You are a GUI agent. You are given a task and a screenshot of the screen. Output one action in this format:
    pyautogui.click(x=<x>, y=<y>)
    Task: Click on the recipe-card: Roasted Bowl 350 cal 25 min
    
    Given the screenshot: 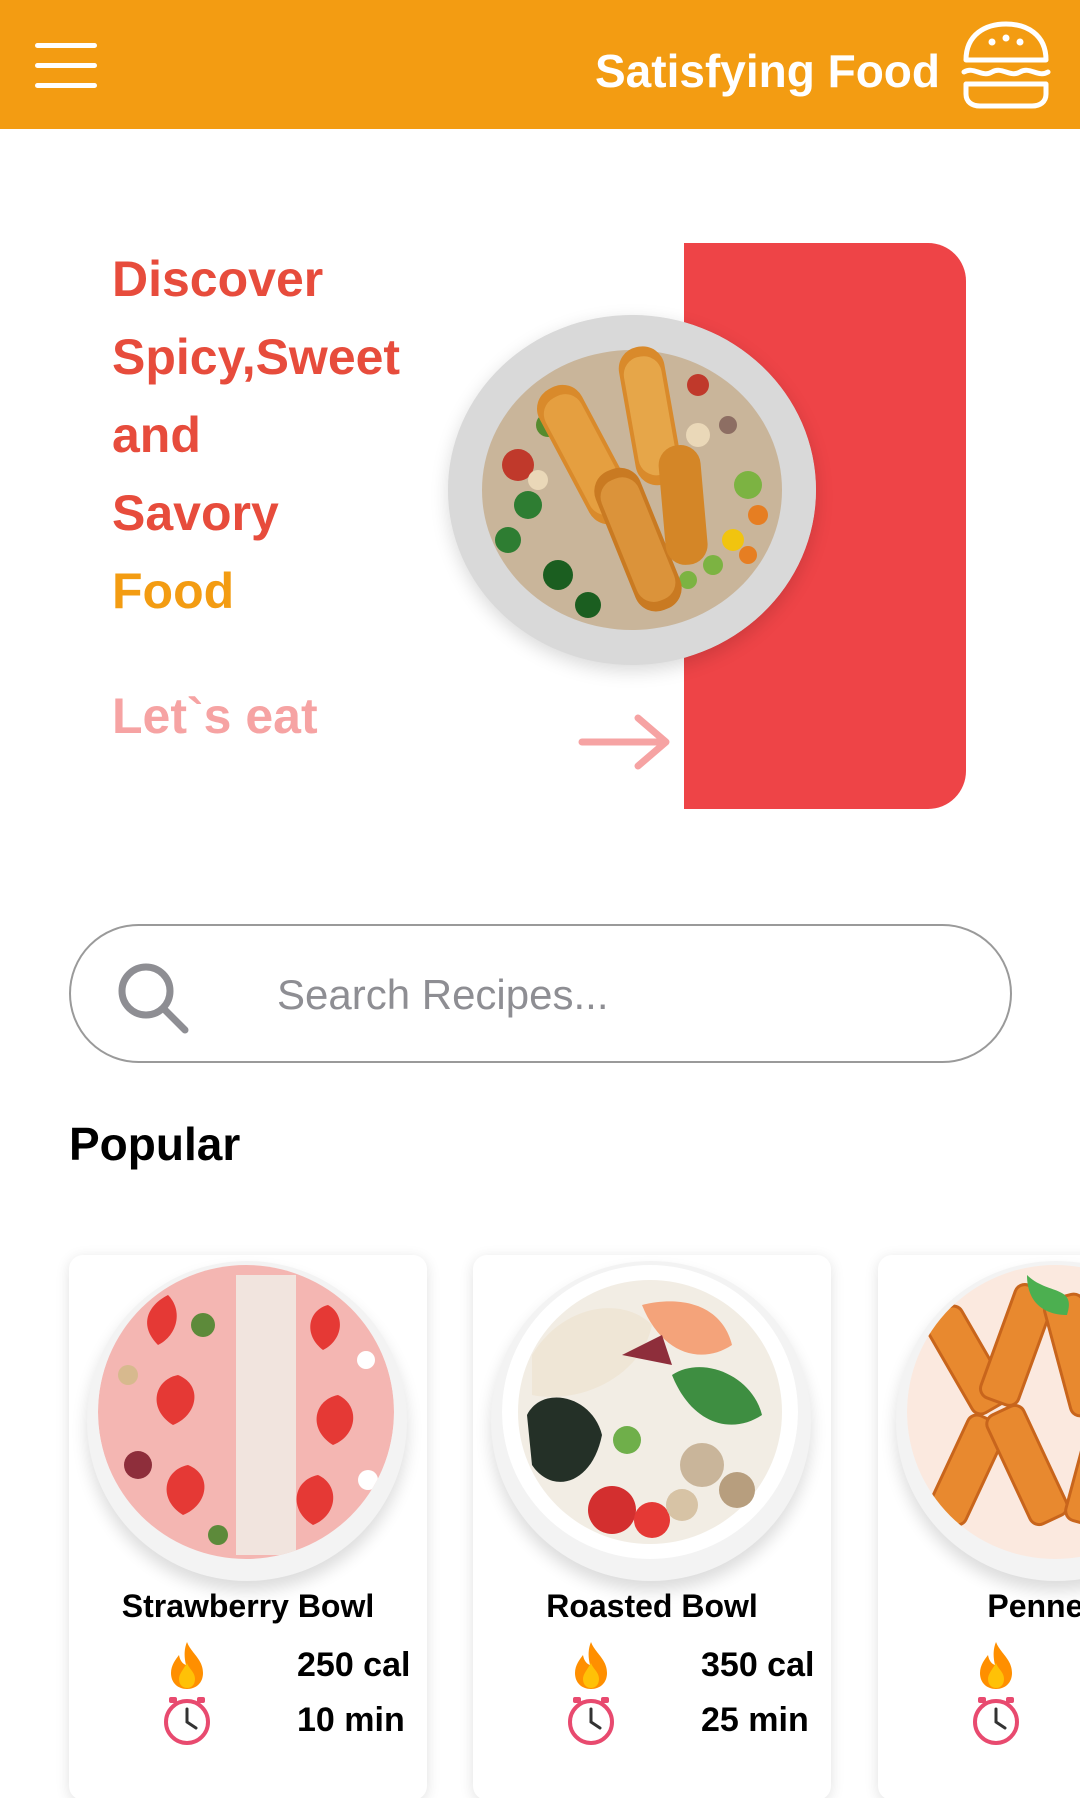 What is the action you would take?
    pyautogui.click(x=652, y=1526)
    